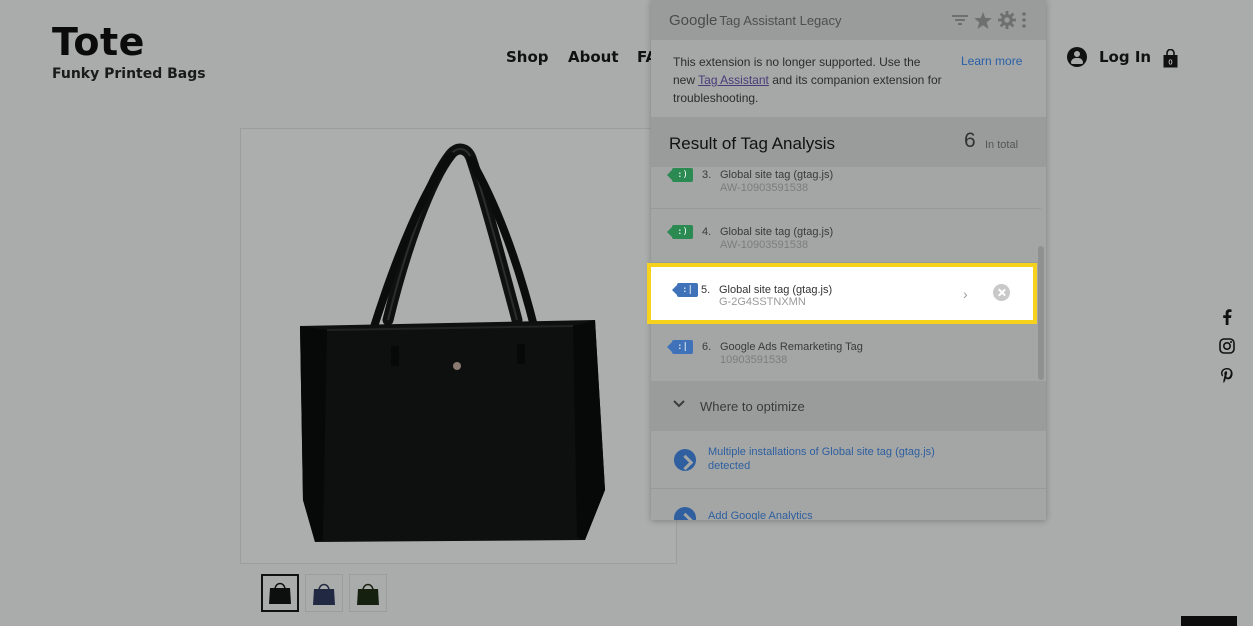 The width and height of the screenshot is (1253, 626). I want to click on cart-count: 0, so click(1170, 63).